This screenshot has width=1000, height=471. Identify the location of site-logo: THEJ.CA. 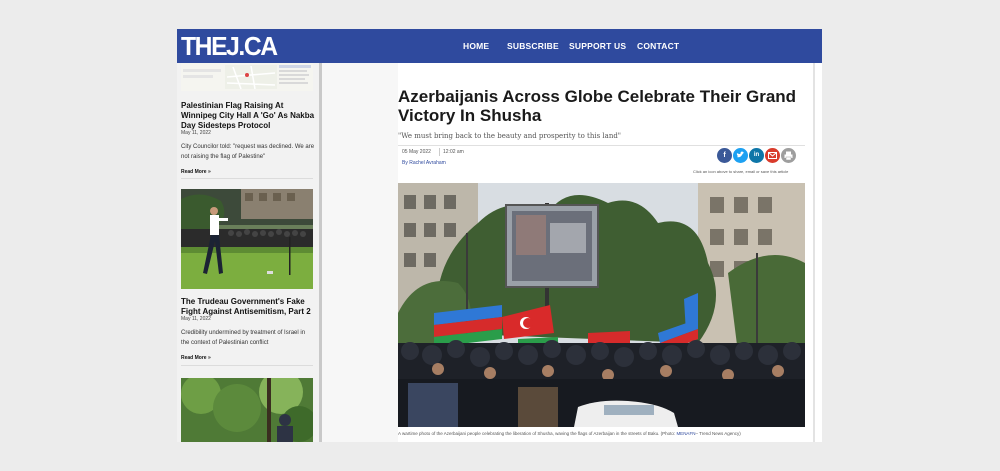
(229, 46).